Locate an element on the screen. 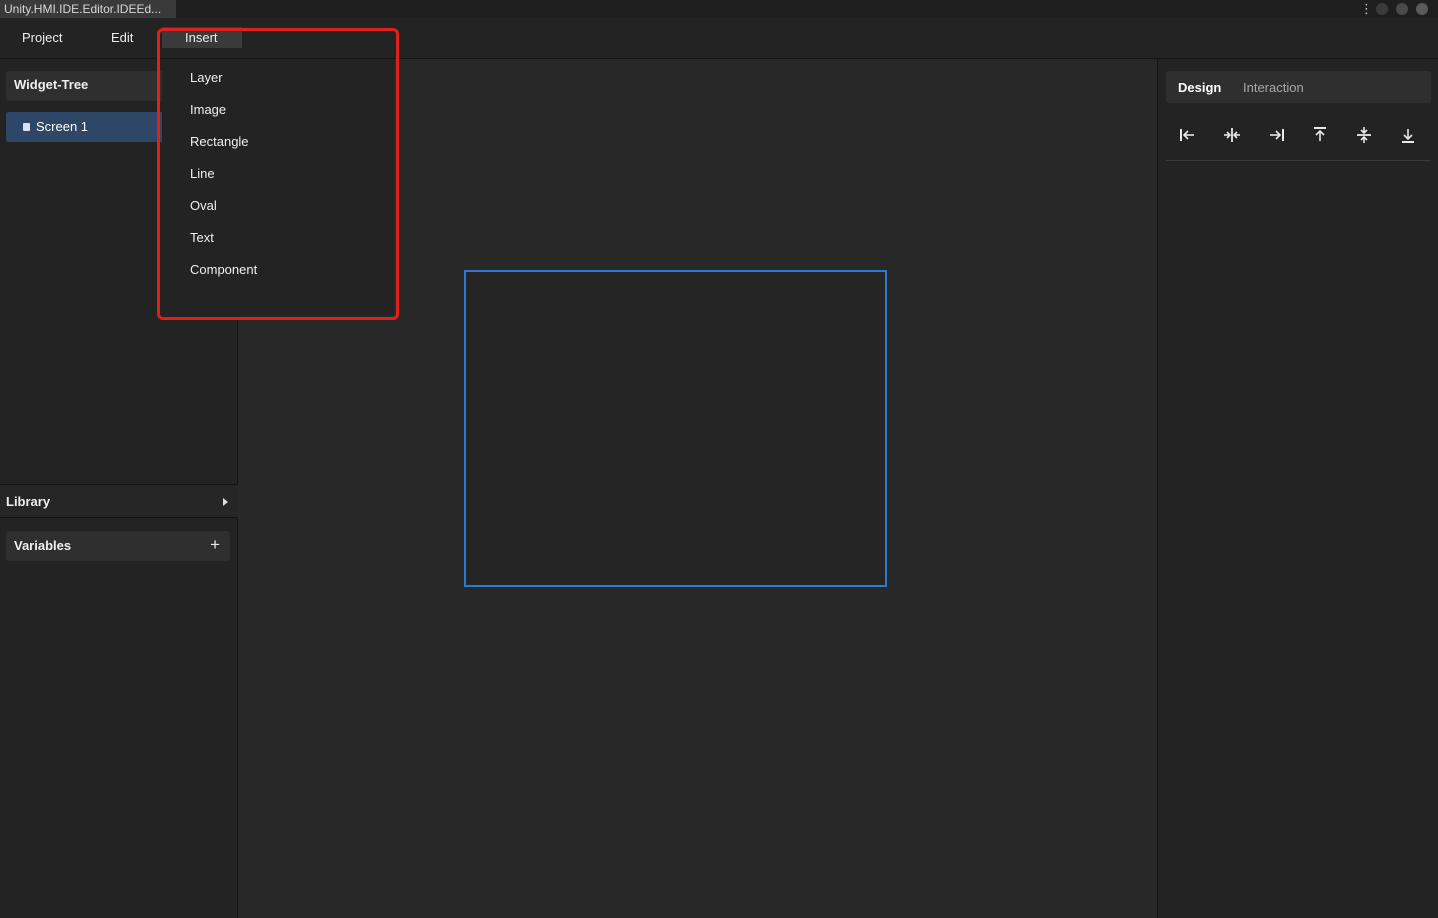 This screenshot has width=1438, height=918. align-top-icon is located at coordinates (1320, 135).